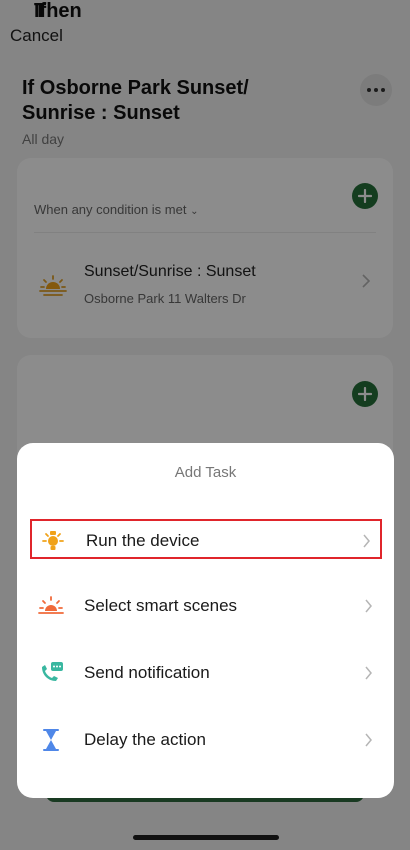 The image size is (410, 850). I want to click on task-delay-action: Delay the action, so click(206, 740).